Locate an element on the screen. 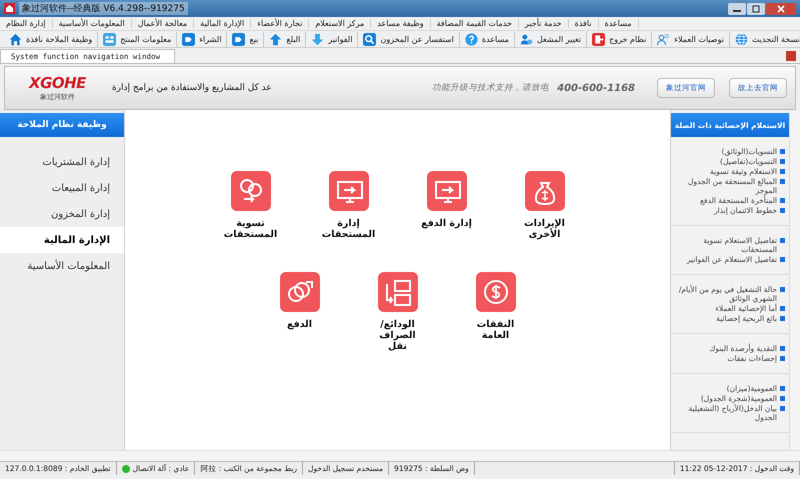 Image resolution: width=800 pixels, height=479 pixels. toolbar-button: البلغ is located at coordinates (285, 39).